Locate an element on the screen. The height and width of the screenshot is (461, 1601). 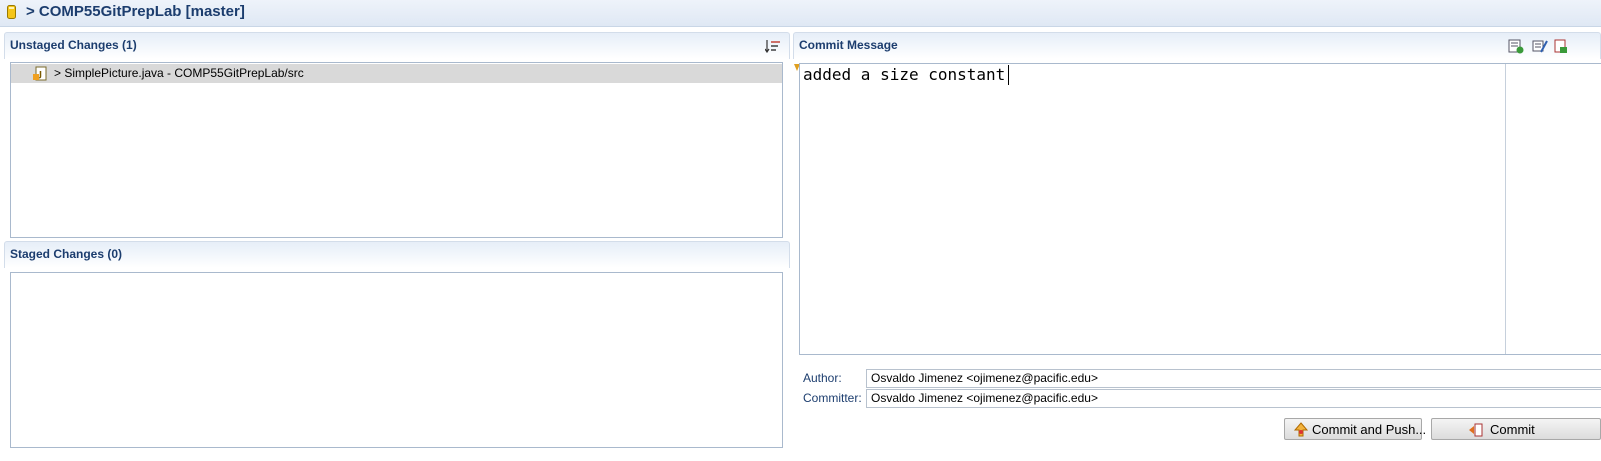
commit-push-icon is located at coordinates (1301, 429).